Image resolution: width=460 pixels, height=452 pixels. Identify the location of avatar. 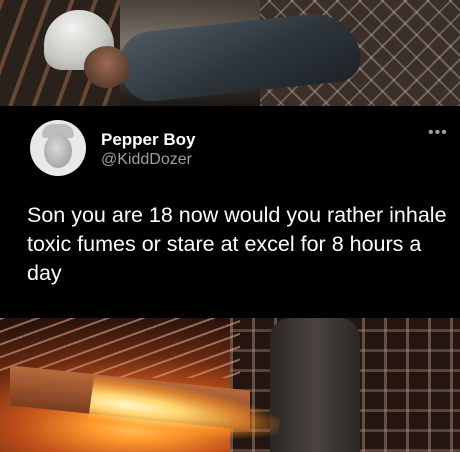
(58, 148).